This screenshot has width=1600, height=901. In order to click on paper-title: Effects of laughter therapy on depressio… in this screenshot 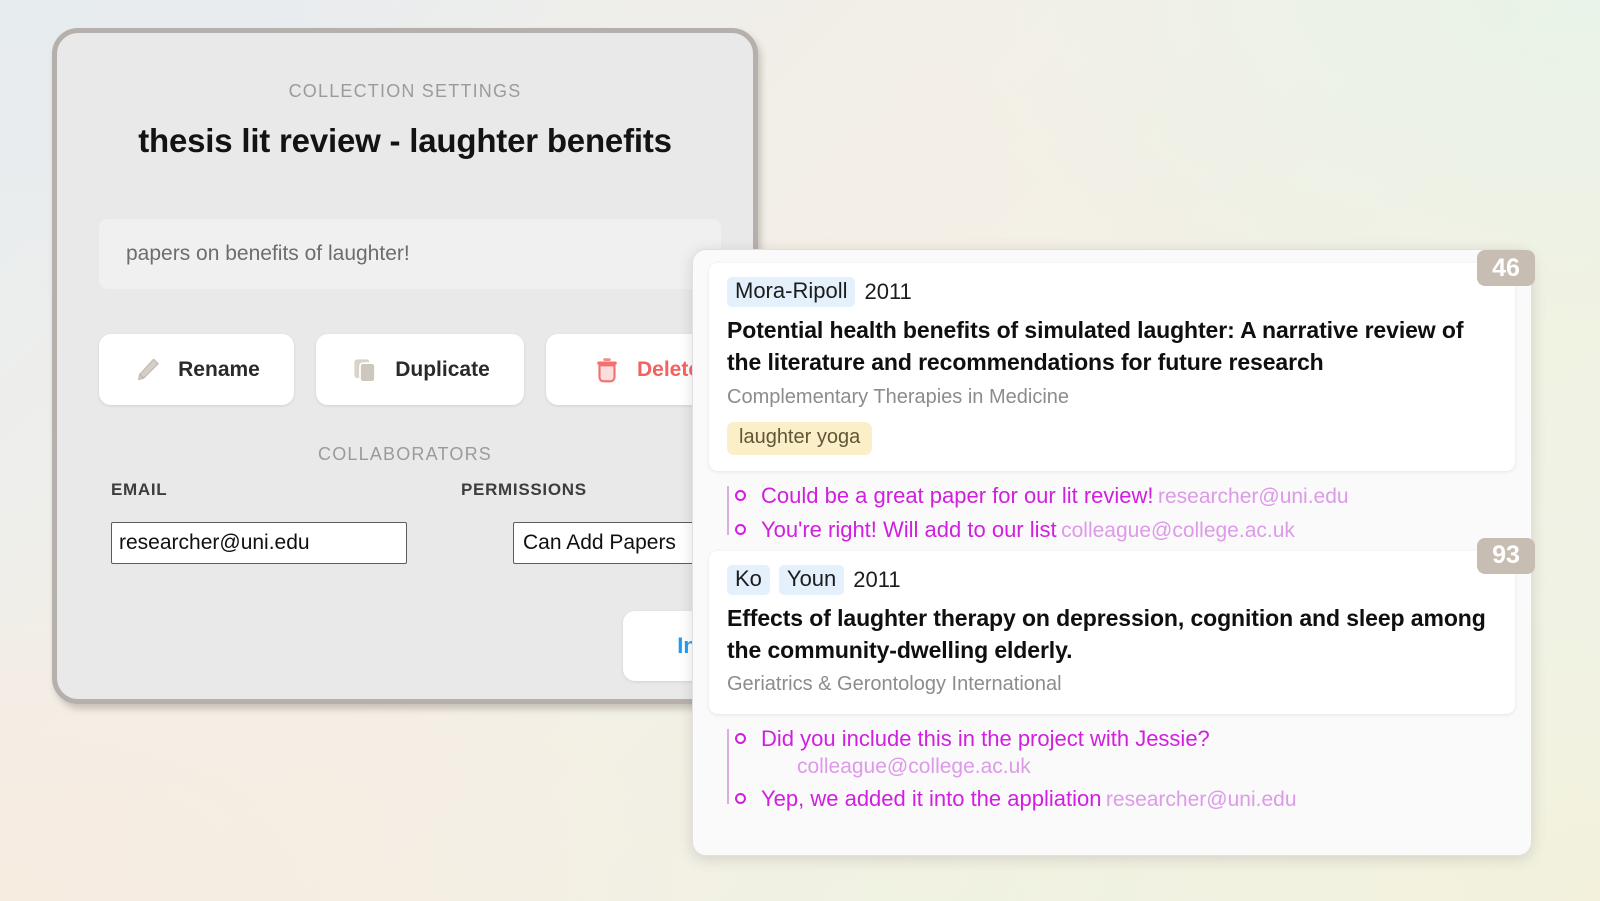, I will do `click(1112, 634)`.